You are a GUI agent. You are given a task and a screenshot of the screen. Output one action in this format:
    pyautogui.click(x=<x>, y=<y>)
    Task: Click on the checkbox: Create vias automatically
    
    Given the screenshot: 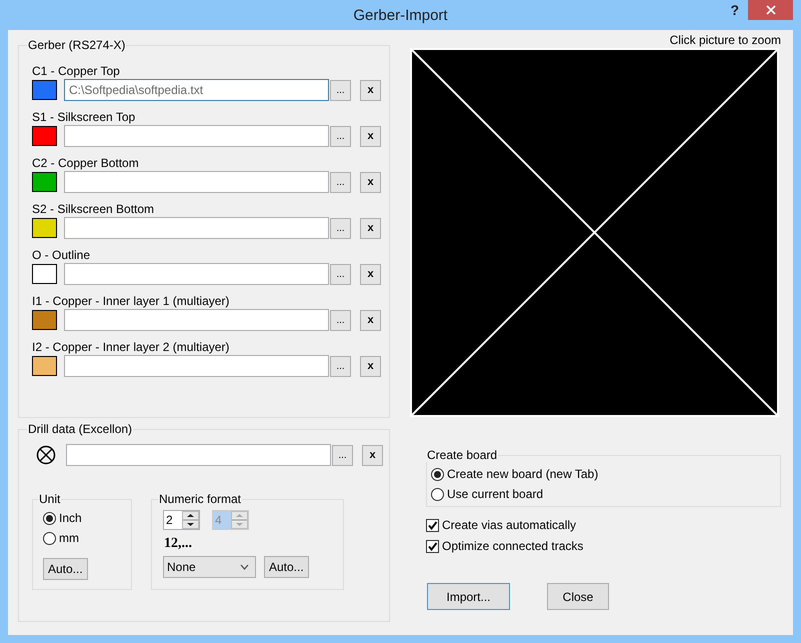 What is the action you would take?
    pyautogui.click(x=602, y=525)
    